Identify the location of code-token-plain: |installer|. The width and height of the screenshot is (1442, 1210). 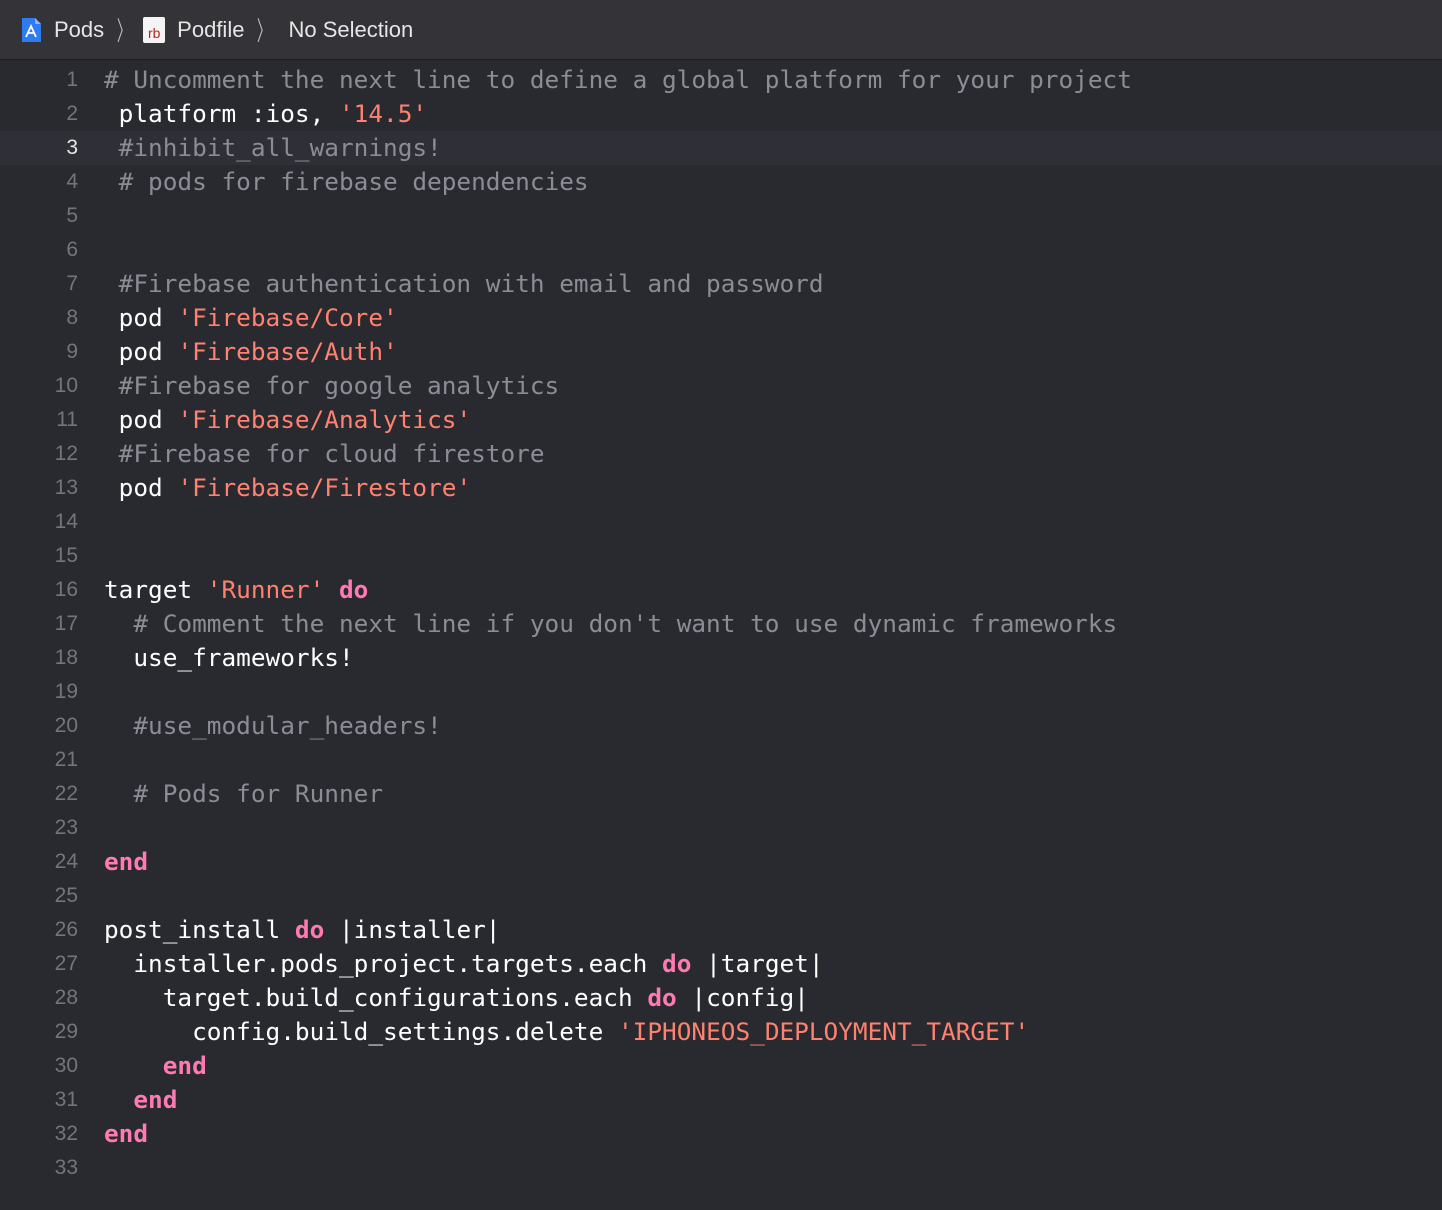
(412, 929).